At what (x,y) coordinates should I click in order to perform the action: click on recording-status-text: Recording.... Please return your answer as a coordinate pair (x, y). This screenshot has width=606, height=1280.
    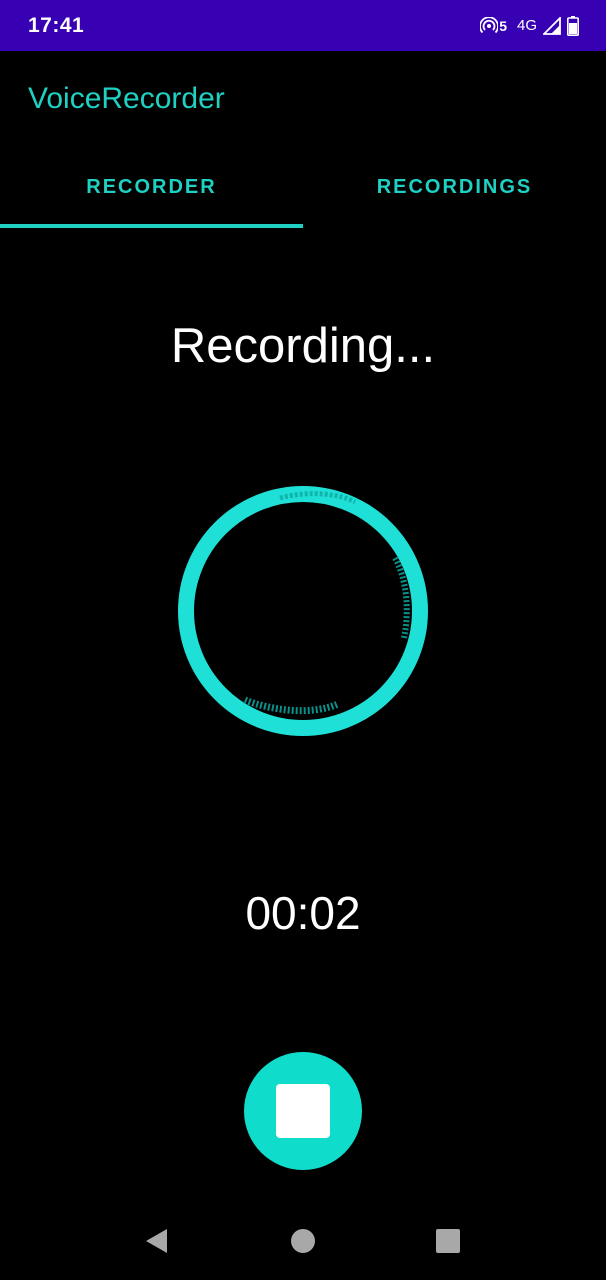
    Looking at the image, I should click on (303, 346).